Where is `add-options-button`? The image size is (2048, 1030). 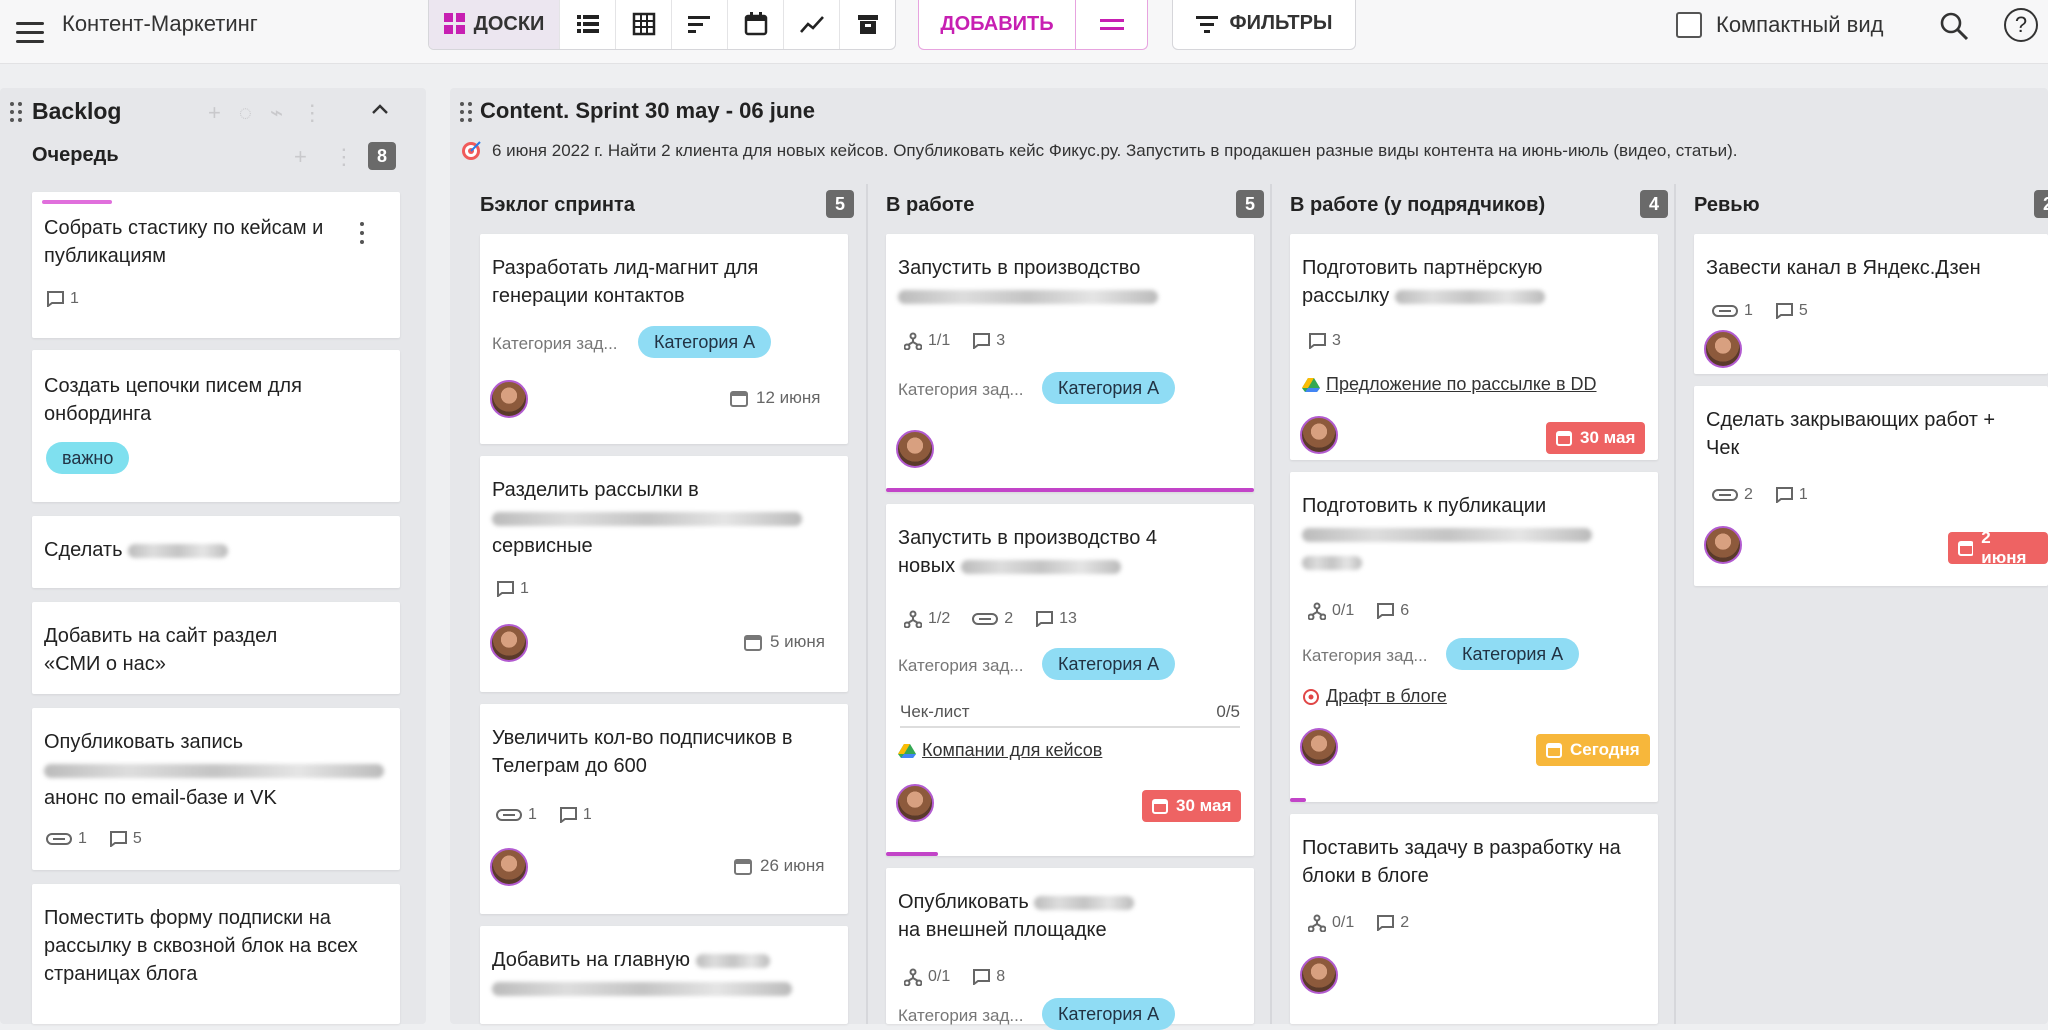 add-options-button is located at coordinates (1111, 24).